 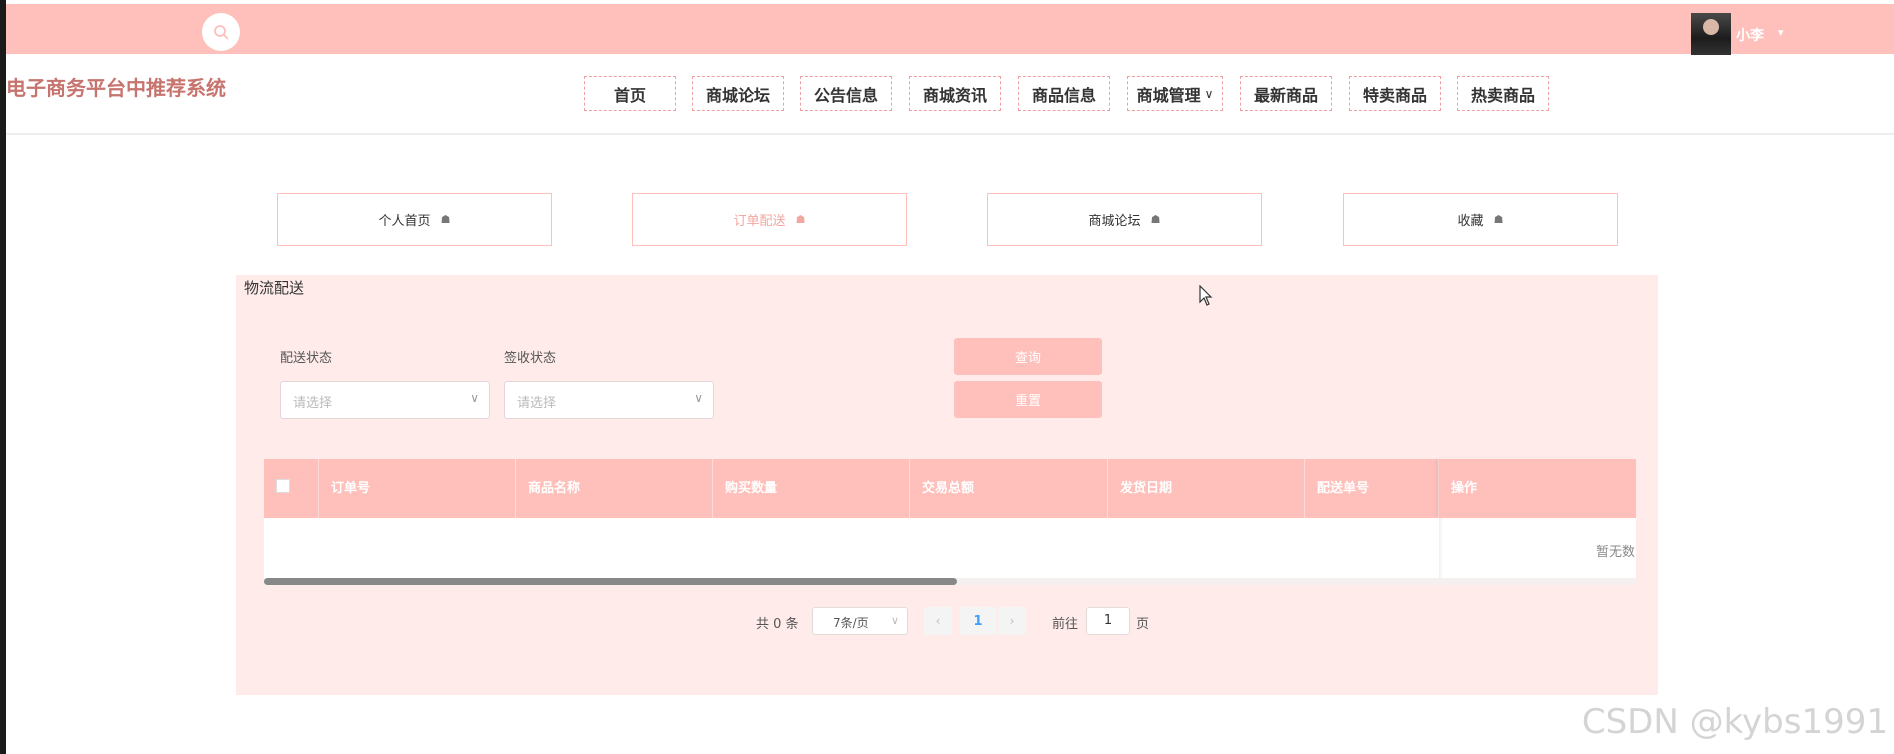 I want to click on nav-label: 商城管理, so click(x=1168, y=95).